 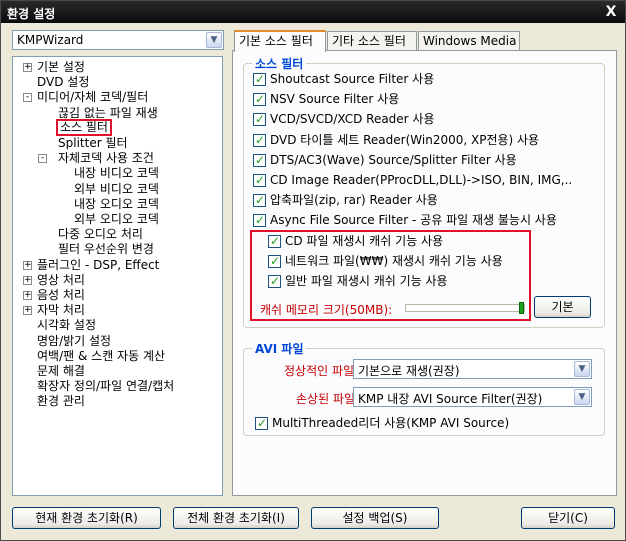 I want to click on checkbox-label: NSV Source Filter 사용, so click(x=335, y=99).